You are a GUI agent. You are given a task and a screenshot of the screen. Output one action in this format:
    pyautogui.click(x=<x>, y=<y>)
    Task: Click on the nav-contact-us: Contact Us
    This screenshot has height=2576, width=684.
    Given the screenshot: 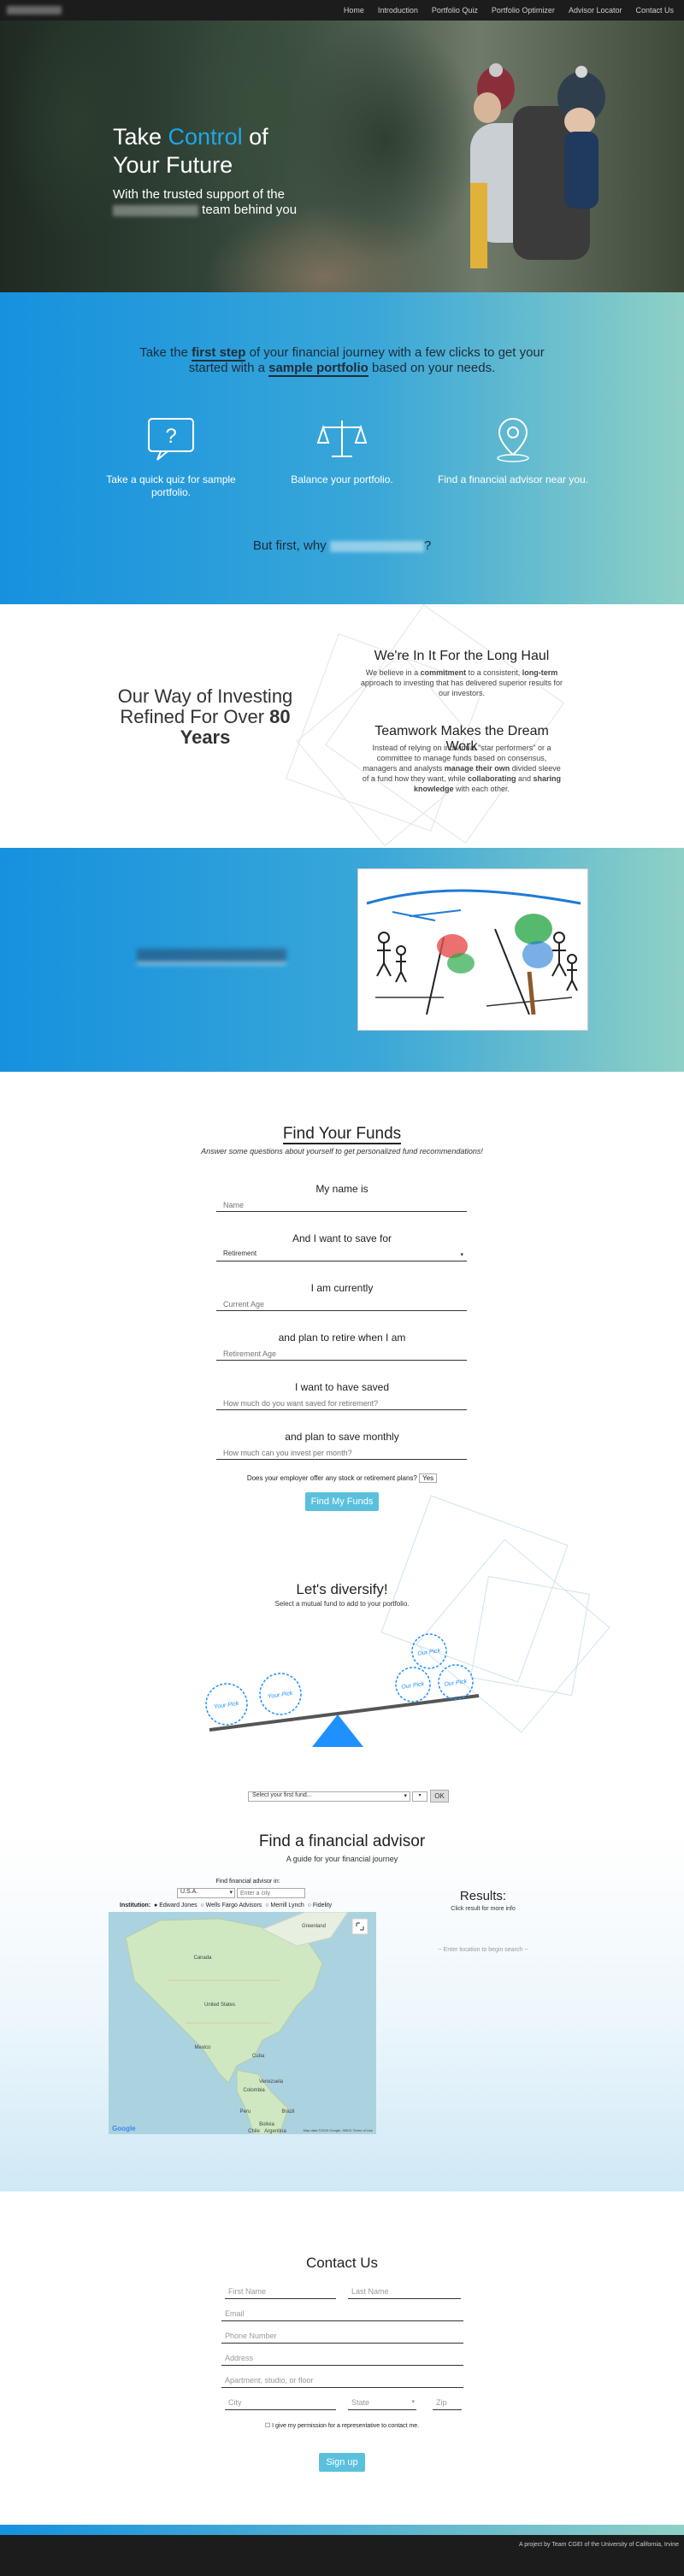 What is the action you would take?
    pyautogui.click(x=654, y=10)
    